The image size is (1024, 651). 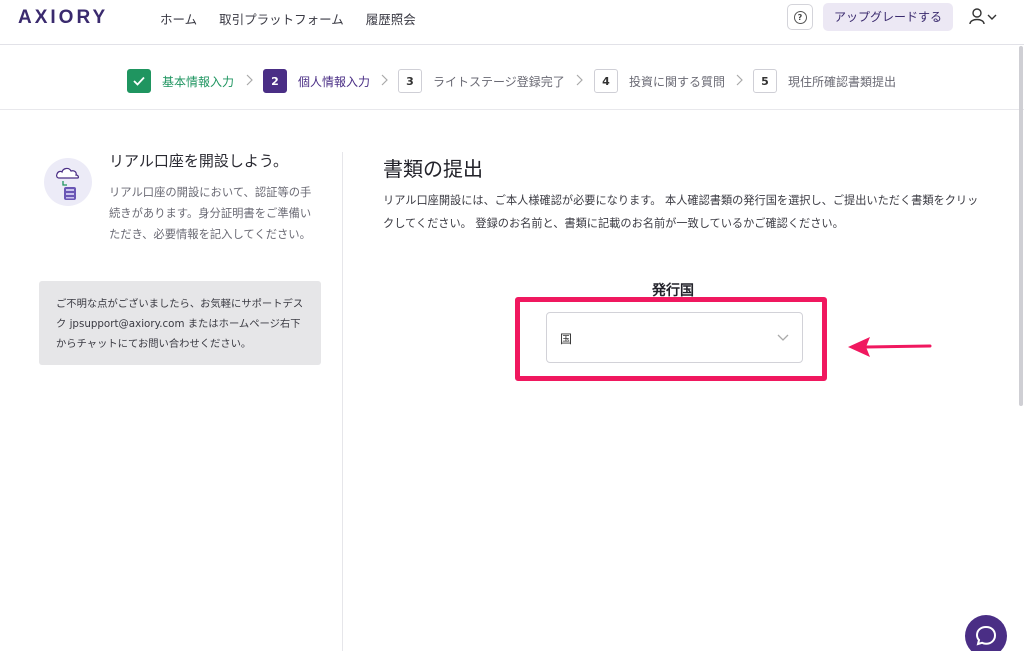 What do you see at coordinates (888, 17) in the screenshot?
I see `upgrade-button: アップグレードする` at bounding box center [888, 17].